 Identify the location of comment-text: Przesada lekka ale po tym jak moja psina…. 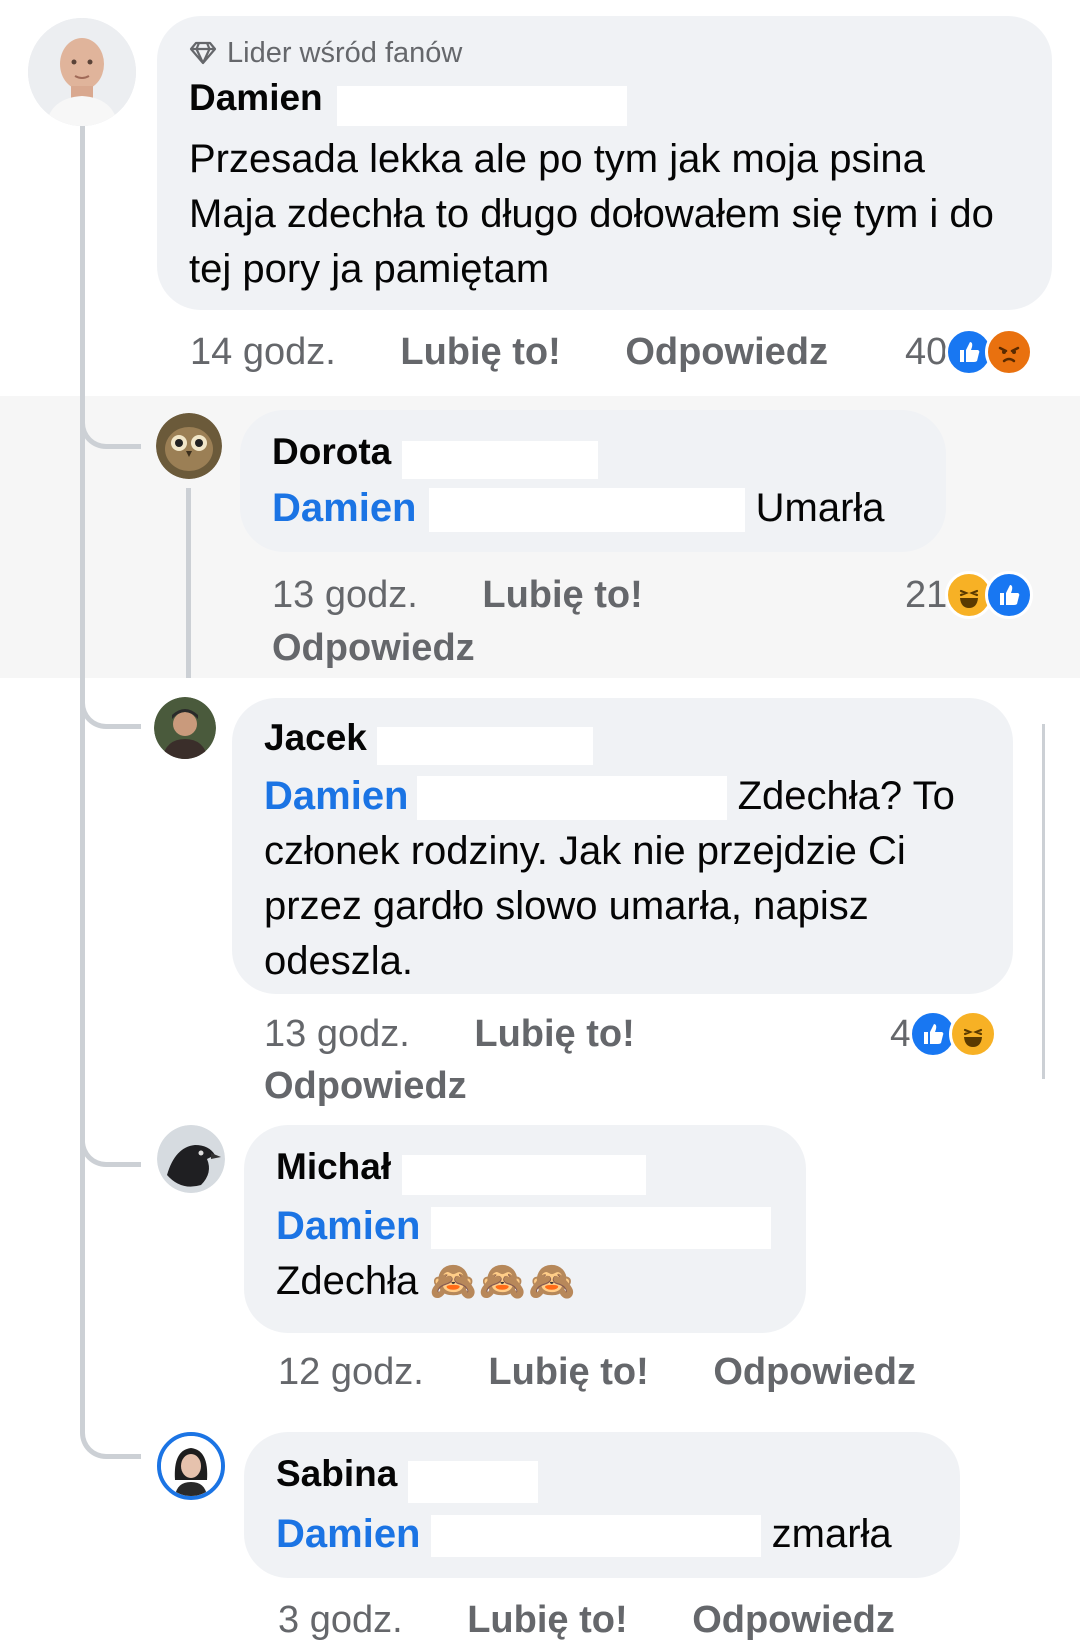
(591, 213).